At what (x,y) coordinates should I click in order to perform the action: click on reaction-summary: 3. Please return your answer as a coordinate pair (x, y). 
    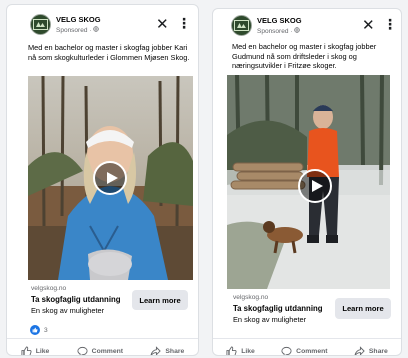
    Looking at the image, I should click on (39, 330).